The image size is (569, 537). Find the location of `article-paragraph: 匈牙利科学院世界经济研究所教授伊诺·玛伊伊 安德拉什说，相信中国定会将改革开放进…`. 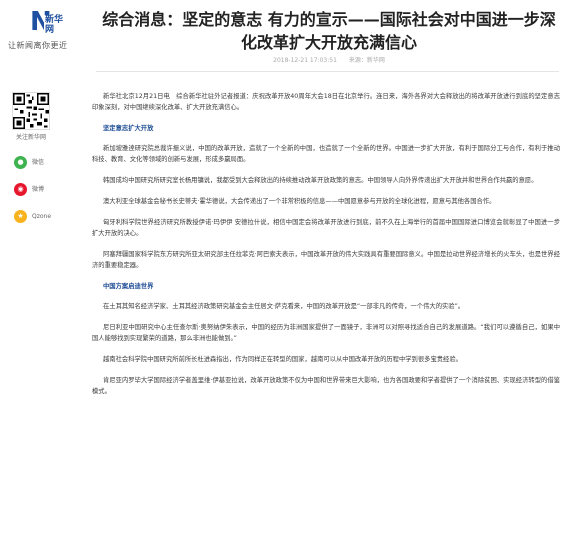

article-paragraph: 匈牙利科学院世界经济研究所教授伊诺·玛伊伊 安德拉什说，相信中国定会将改革开放进… is located at coordinates (326, 228).